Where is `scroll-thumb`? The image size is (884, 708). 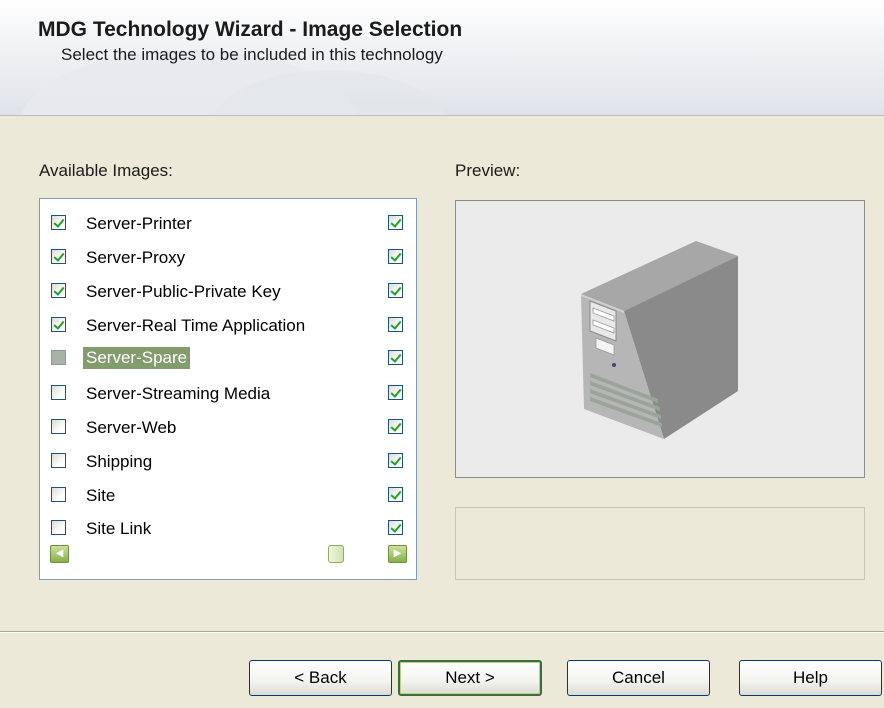
scroll-thumb is located at coordinates (336, 554).